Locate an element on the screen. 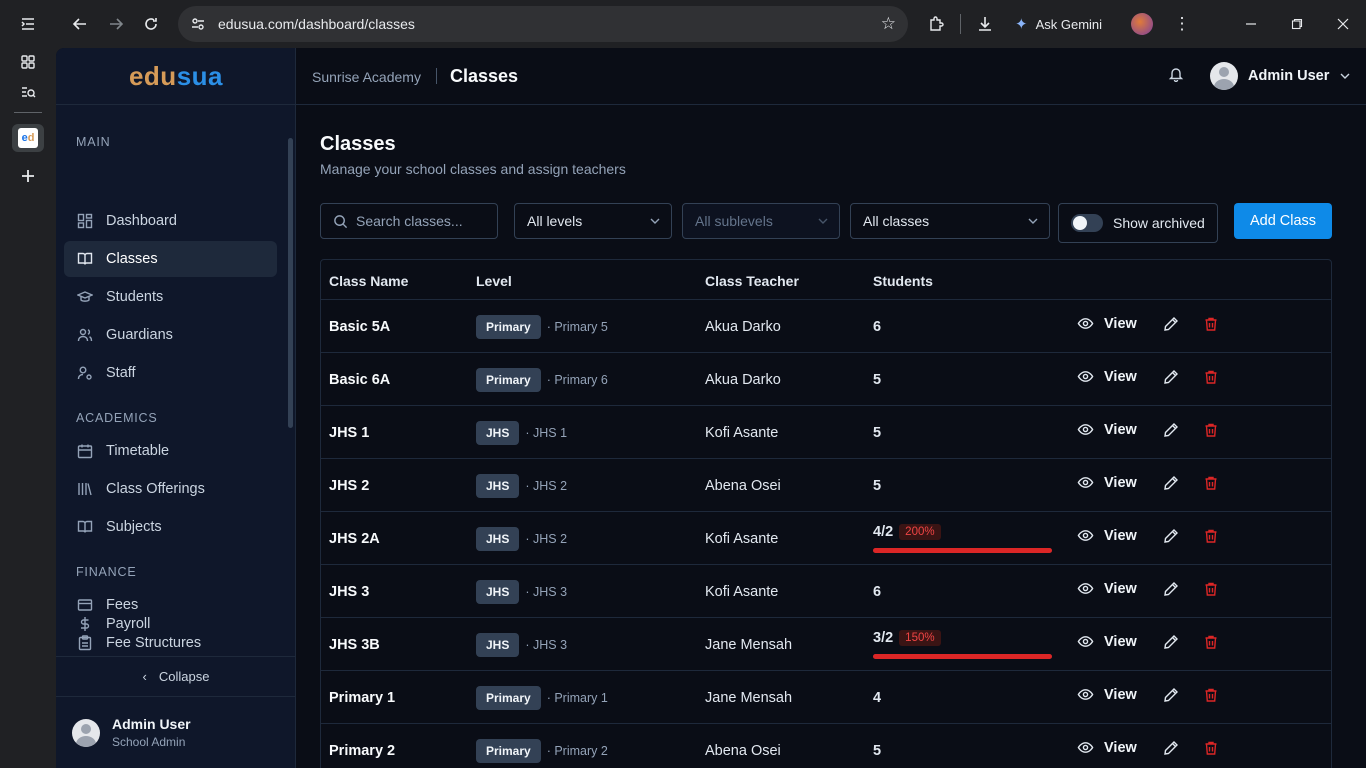 This screenshot has height=768, width=1366. sidebar-user-name: Admin User is located at coordinates (151, 724).